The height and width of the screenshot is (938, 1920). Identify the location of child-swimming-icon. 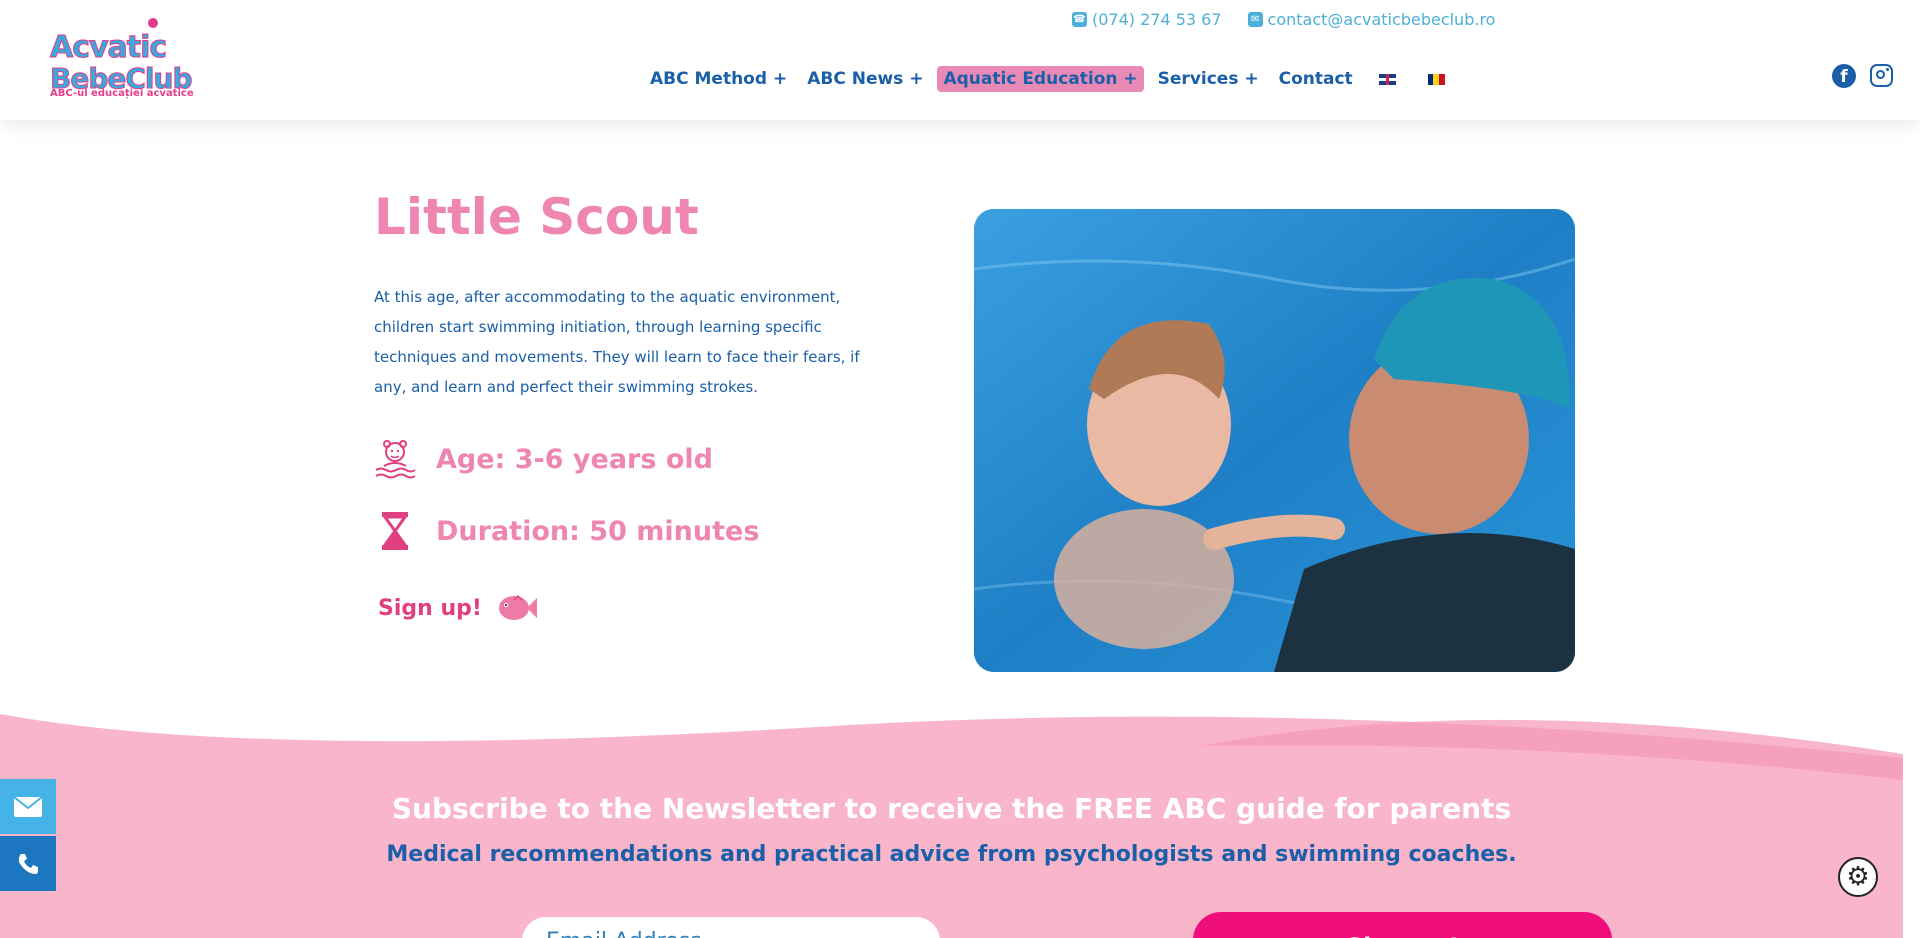
(395, 459).